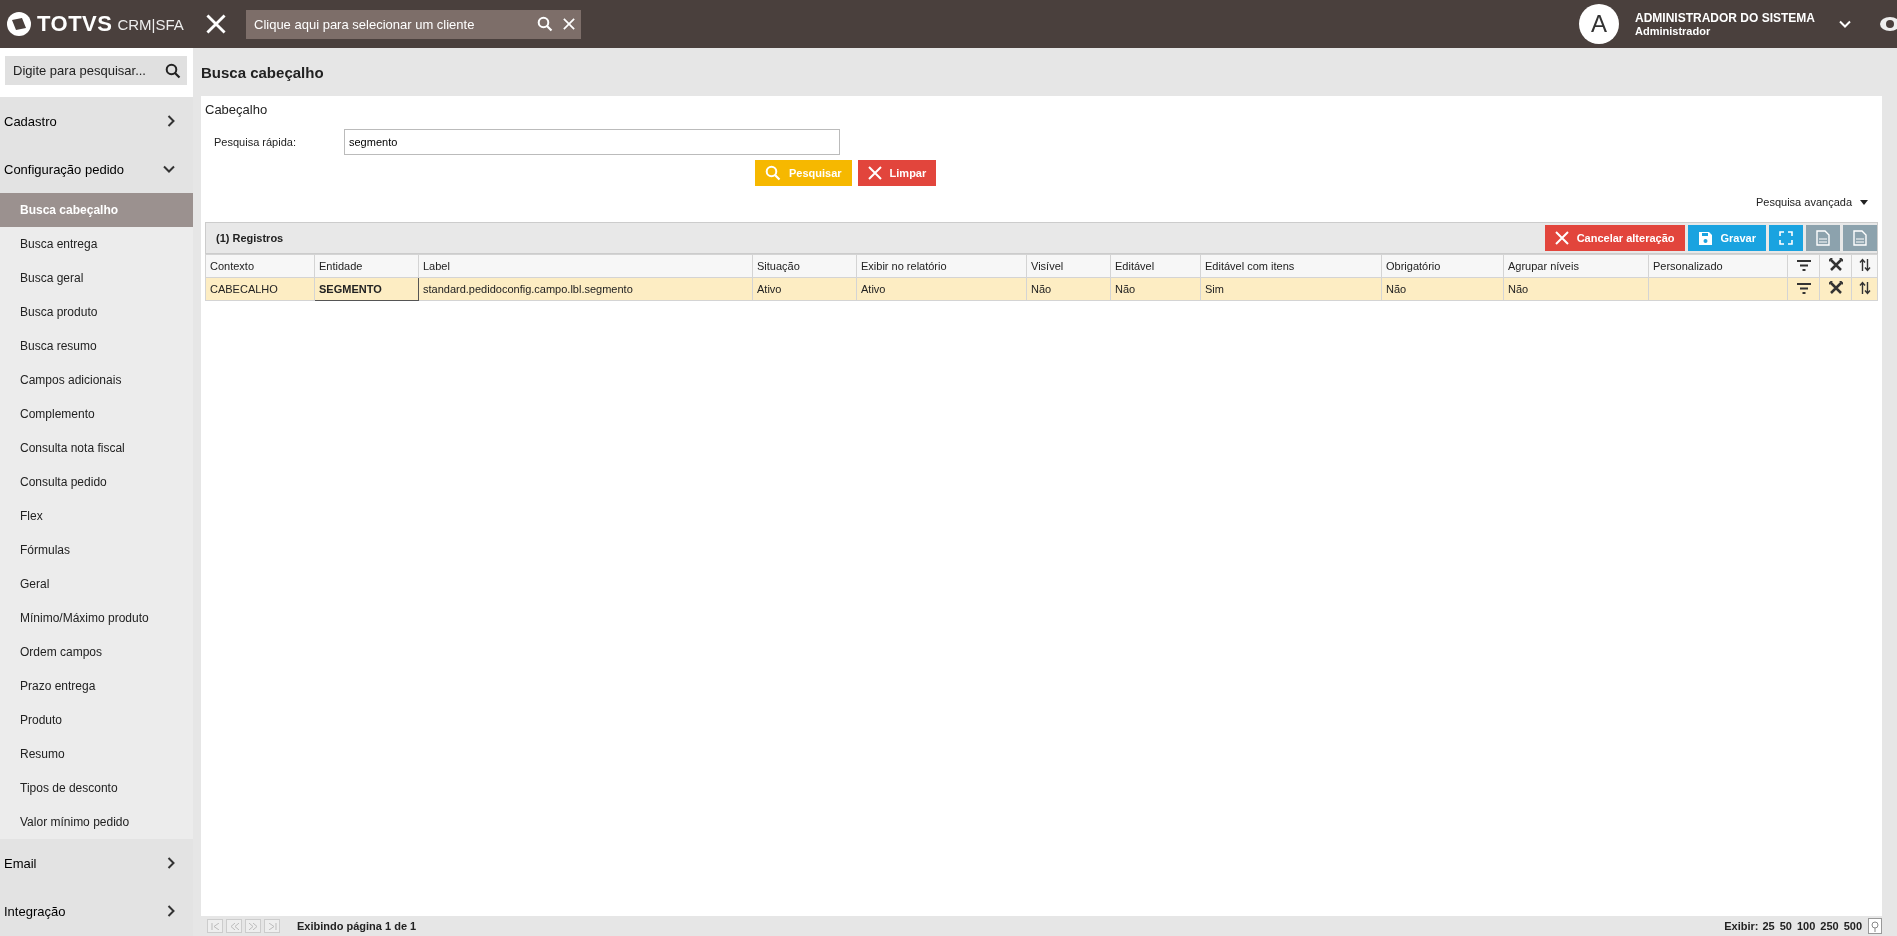  I want to click on column-header: Agrupar níveis, so click(1576, 266).